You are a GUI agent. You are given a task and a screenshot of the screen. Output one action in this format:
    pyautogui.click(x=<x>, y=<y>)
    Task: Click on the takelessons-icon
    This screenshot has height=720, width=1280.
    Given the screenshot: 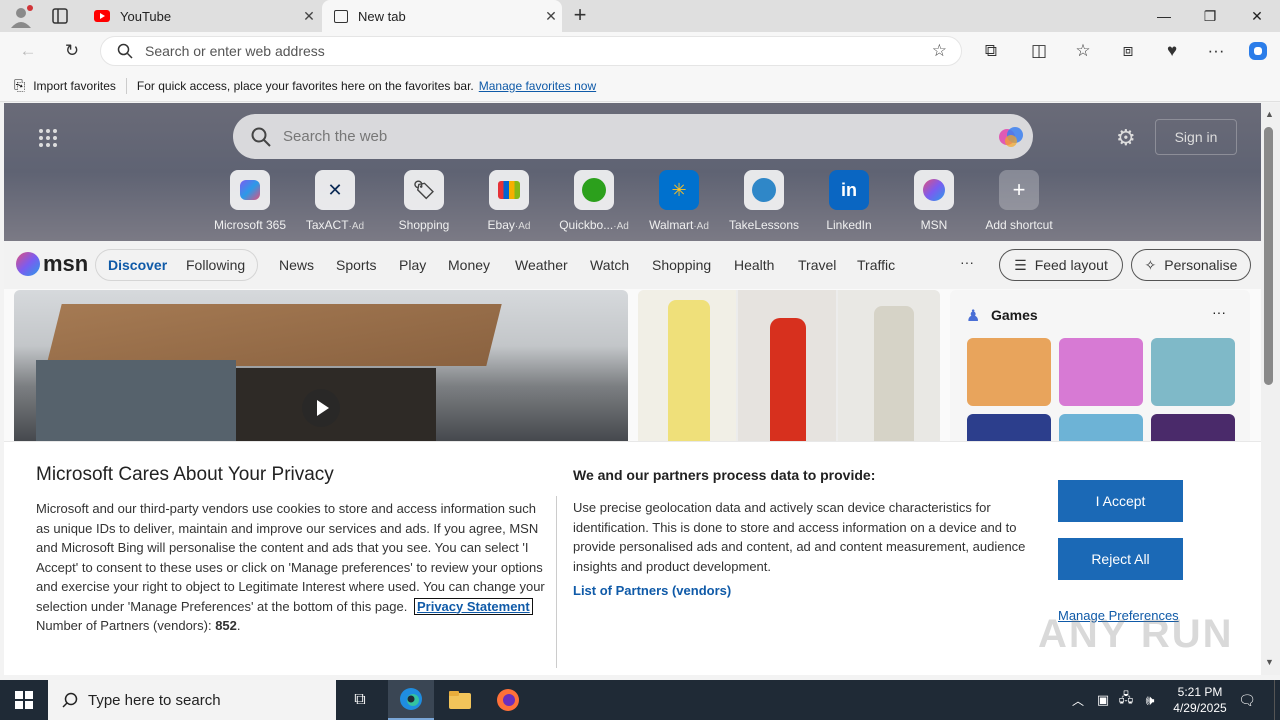 What is the action you would take?
    pyautogui.click(x=764, y=190)
    